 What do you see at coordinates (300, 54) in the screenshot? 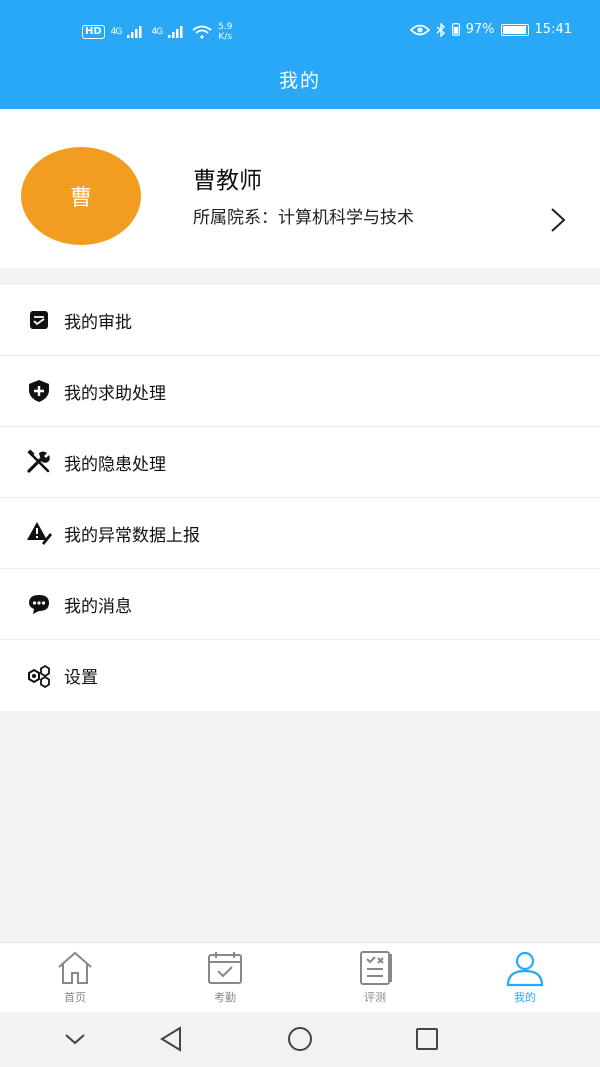
I see `top-bar: HD 4G 4G 5.9 K/s 97% 15:41 我的` at bounding box center [300, 54].